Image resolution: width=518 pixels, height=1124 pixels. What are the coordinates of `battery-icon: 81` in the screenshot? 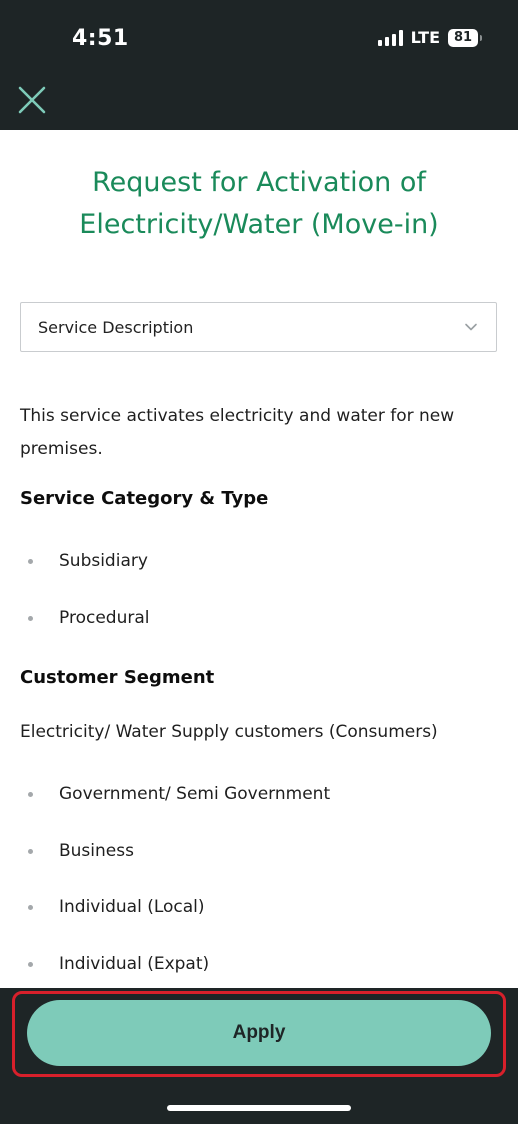 It's located at (465, 37).